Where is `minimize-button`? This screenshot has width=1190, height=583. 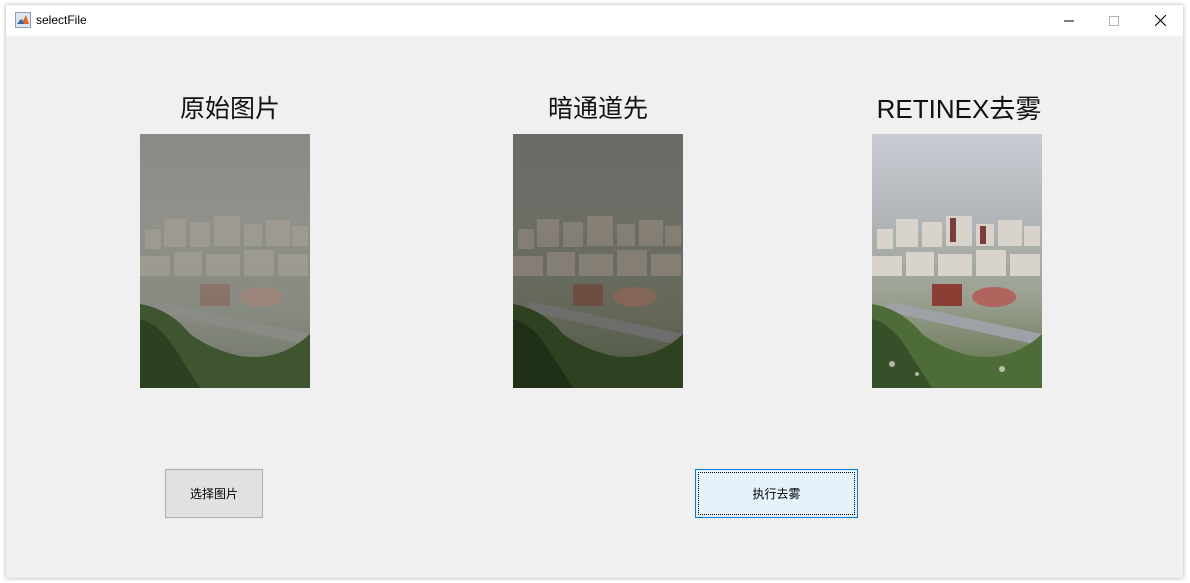
minimize-button is located at coordinates (1069, 20).